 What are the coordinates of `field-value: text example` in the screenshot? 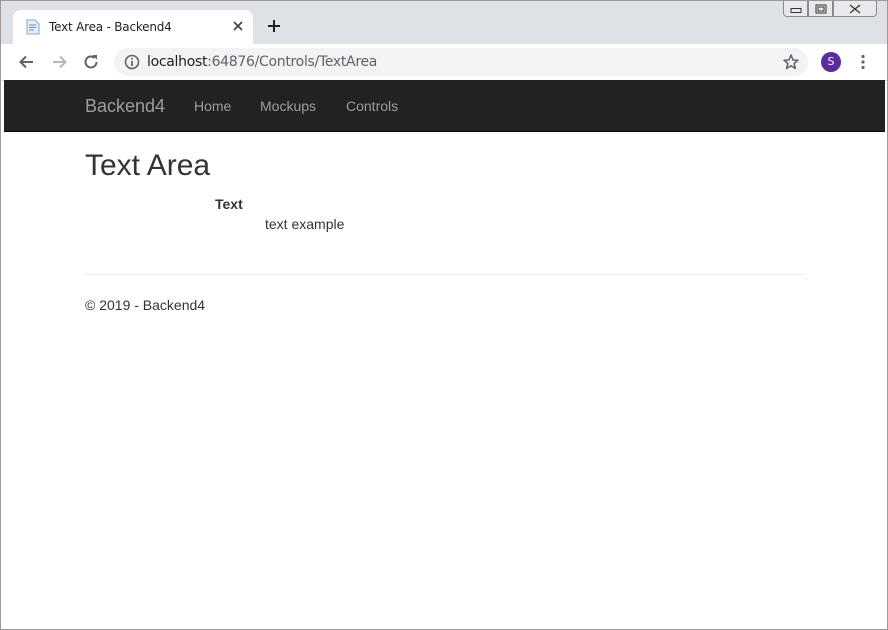 It's located at (305, 224).